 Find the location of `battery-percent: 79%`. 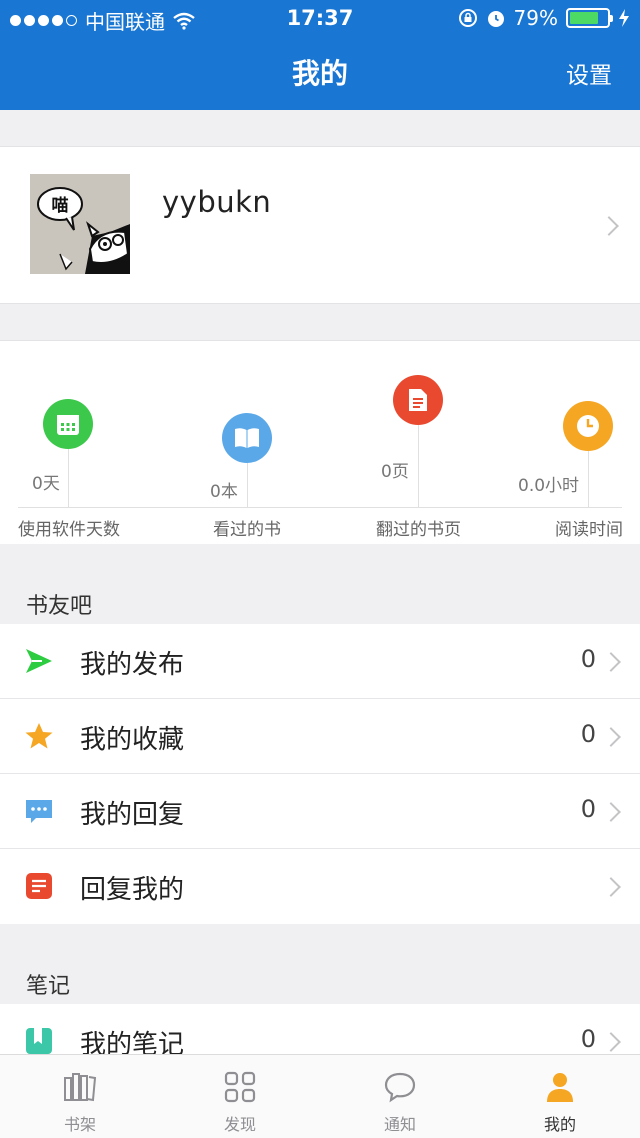

battery-percent: 79% is located at coordinates (535, 18).